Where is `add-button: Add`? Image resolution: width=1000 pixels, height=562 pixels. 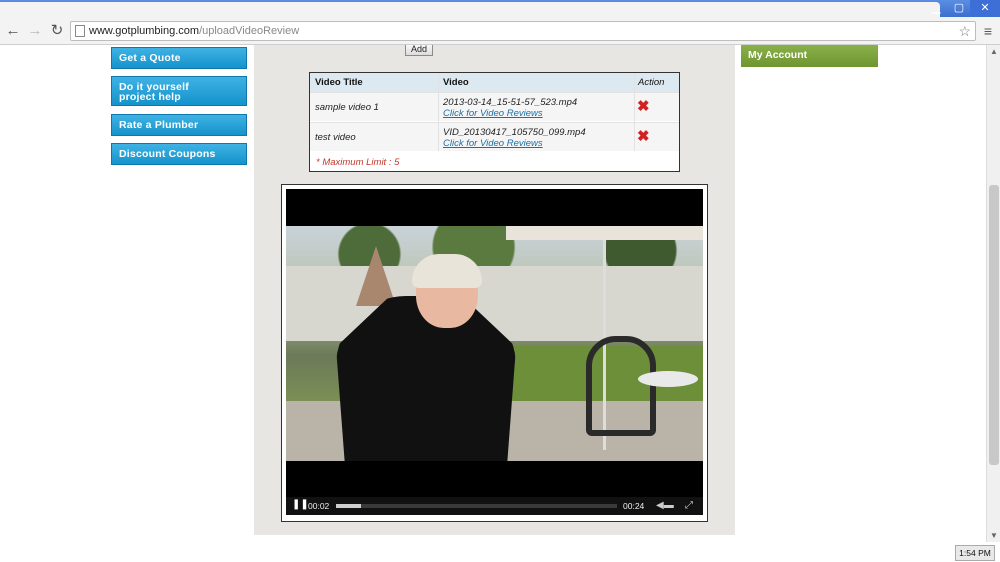 add-button: Add is located at coordinates (419, 50).